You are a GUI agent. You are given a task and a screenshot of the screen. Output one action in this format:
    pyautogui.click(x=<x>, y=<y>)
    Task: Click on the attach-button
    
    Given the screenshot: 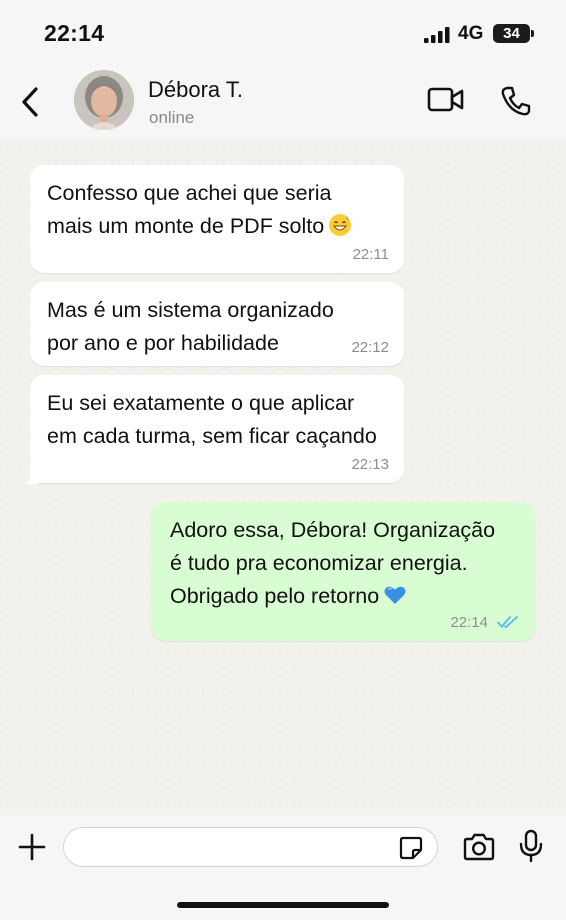 What is the action you would take?
    pyautogui.click(x=32, y=847)
    